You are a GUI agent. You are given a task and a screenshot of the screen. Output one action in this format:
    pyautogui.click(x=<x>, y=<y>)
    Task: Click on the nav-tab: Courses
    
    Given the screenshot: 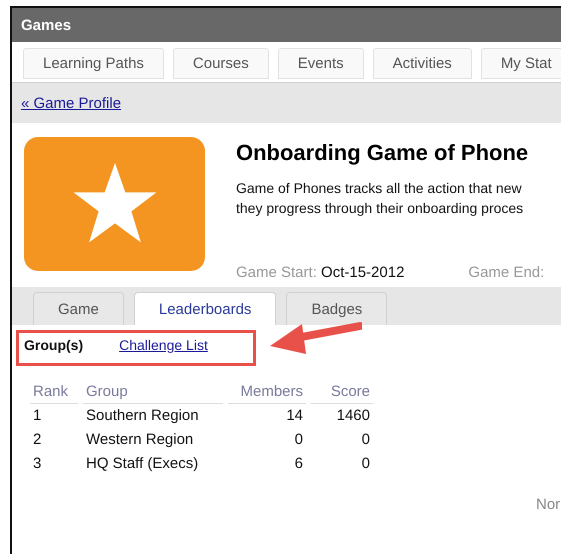 What is the action you would take?
    pyautogui.click(x=220, y=63)
    